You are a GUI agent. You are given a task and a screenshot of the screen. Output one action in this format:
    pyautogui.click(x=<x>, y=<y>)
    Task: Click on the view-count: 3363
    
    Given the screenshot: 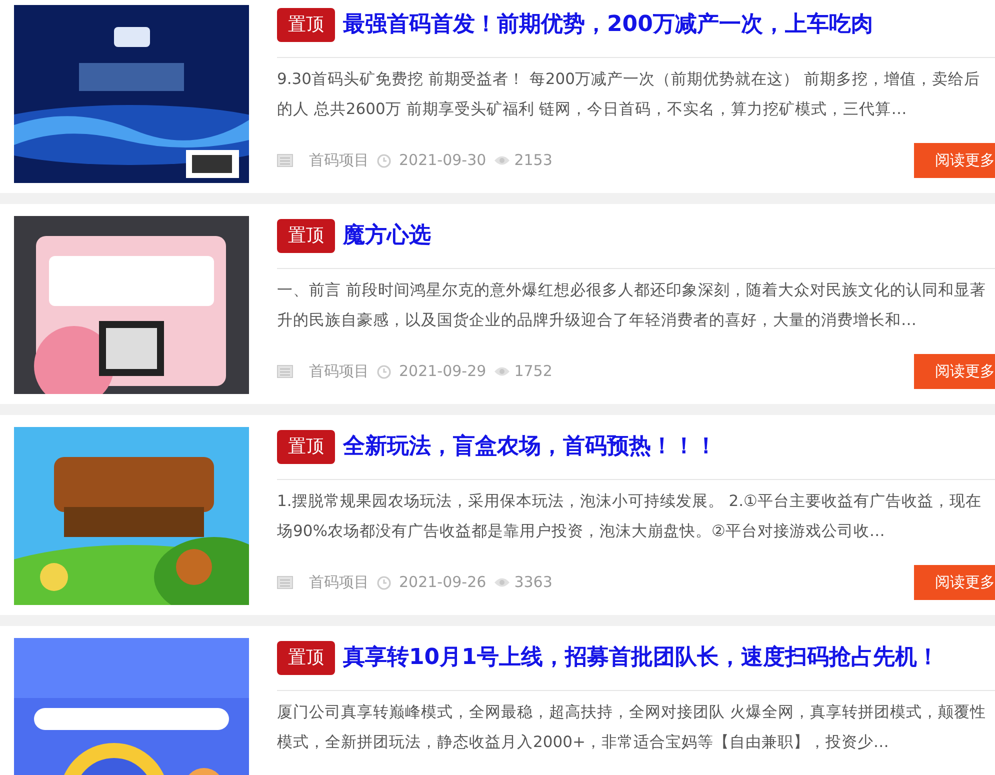 What is the action you would take?
    pyautogui.click(x=533, y=583)
    